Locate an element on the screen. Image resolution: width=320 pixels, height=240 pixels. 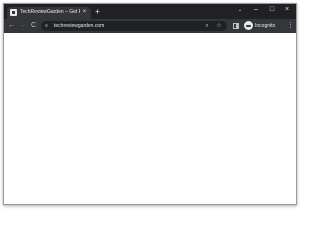
incognito-label: Incognito is located at coordinates (270, 26).